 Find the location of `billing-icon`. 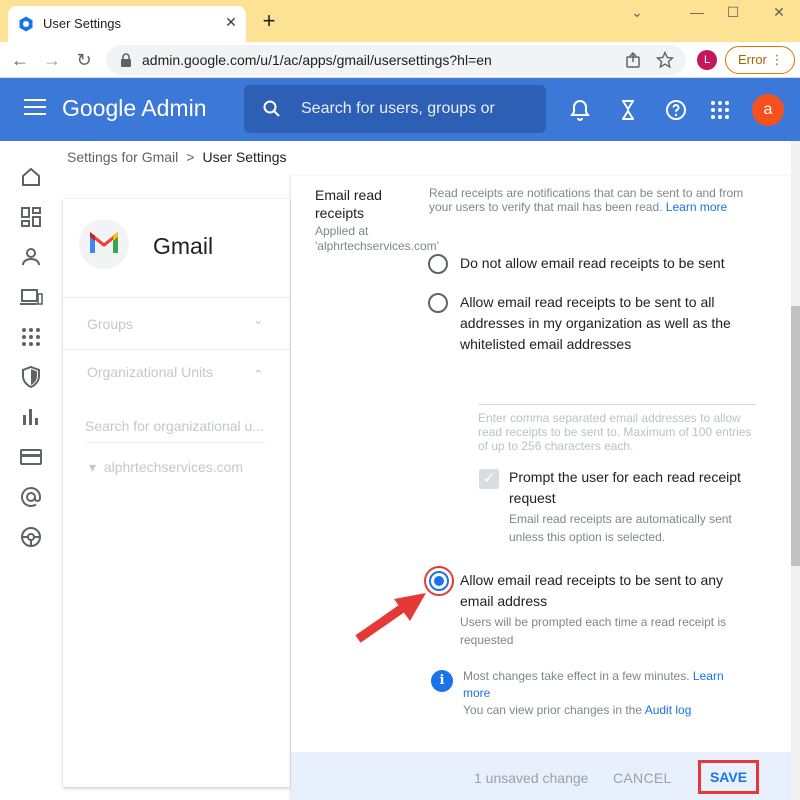

billing-icon is located at coordinates (31, 457).